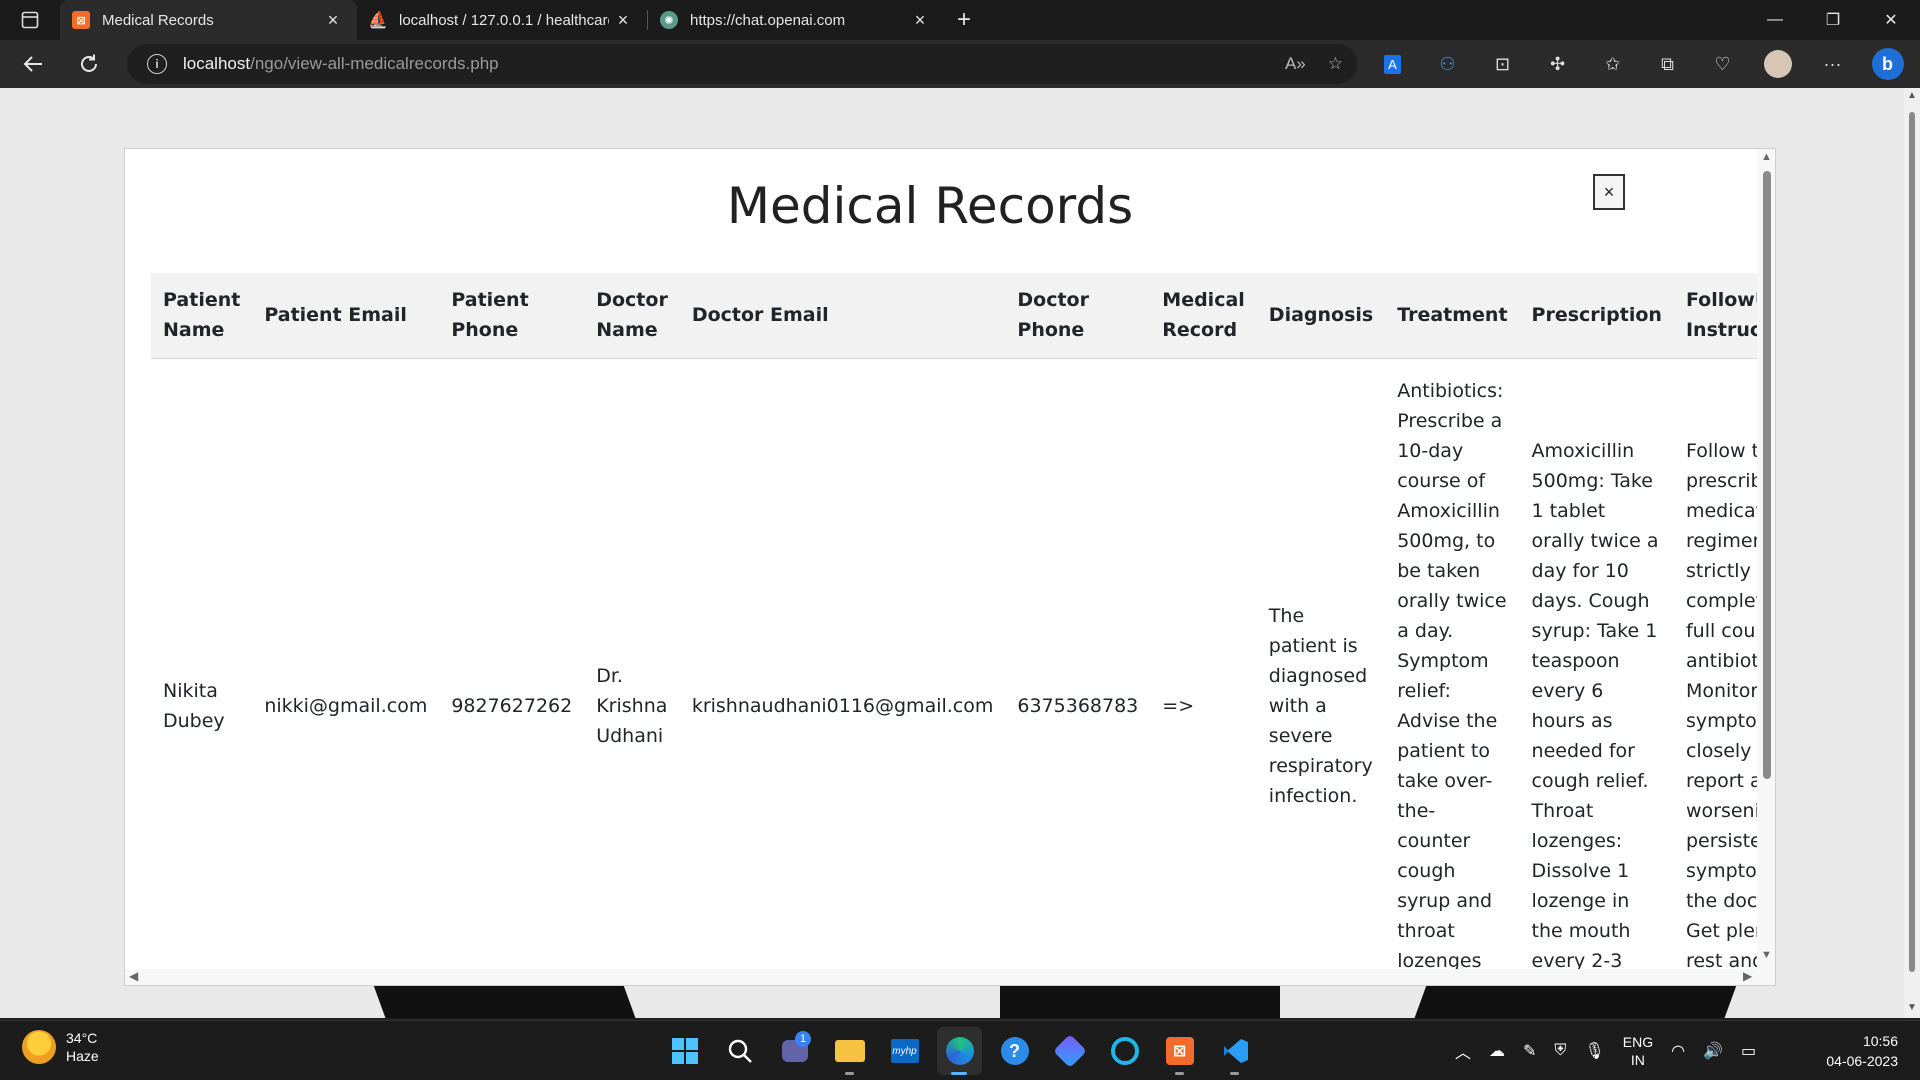  What do you see at coordinates (1832, 64) in the screenshot?
I see `settings-more-button: ···` at bounding box center [1832, 64].